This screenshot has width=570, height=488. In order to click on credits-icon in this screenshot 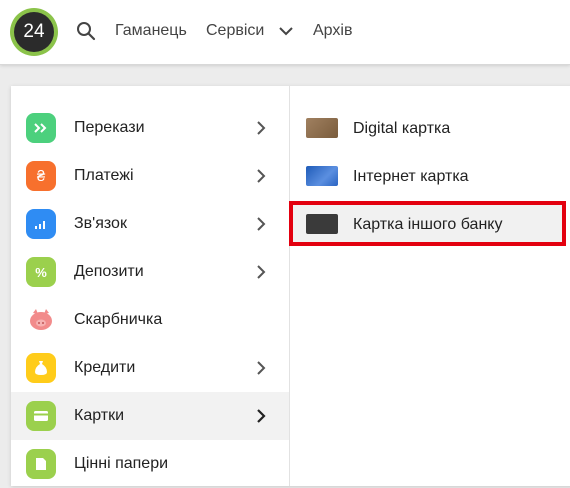, I will do `click(41, 368)`.